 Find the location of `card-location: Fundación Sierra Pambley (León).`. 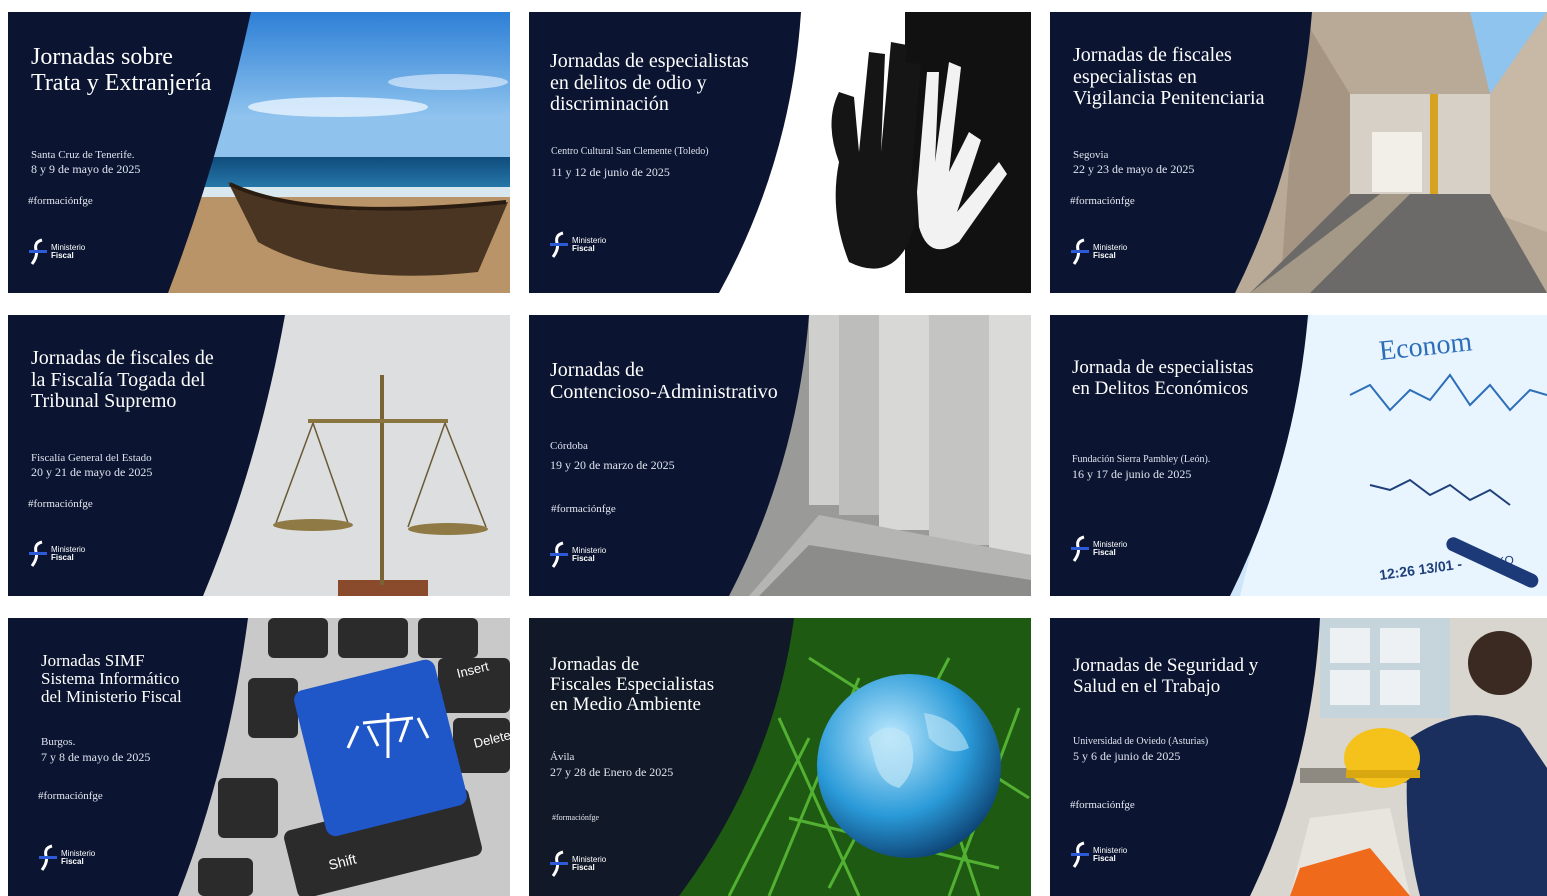

card-location: Fundación Sierra Pambley (León). is located at coordinates (1141, 459).